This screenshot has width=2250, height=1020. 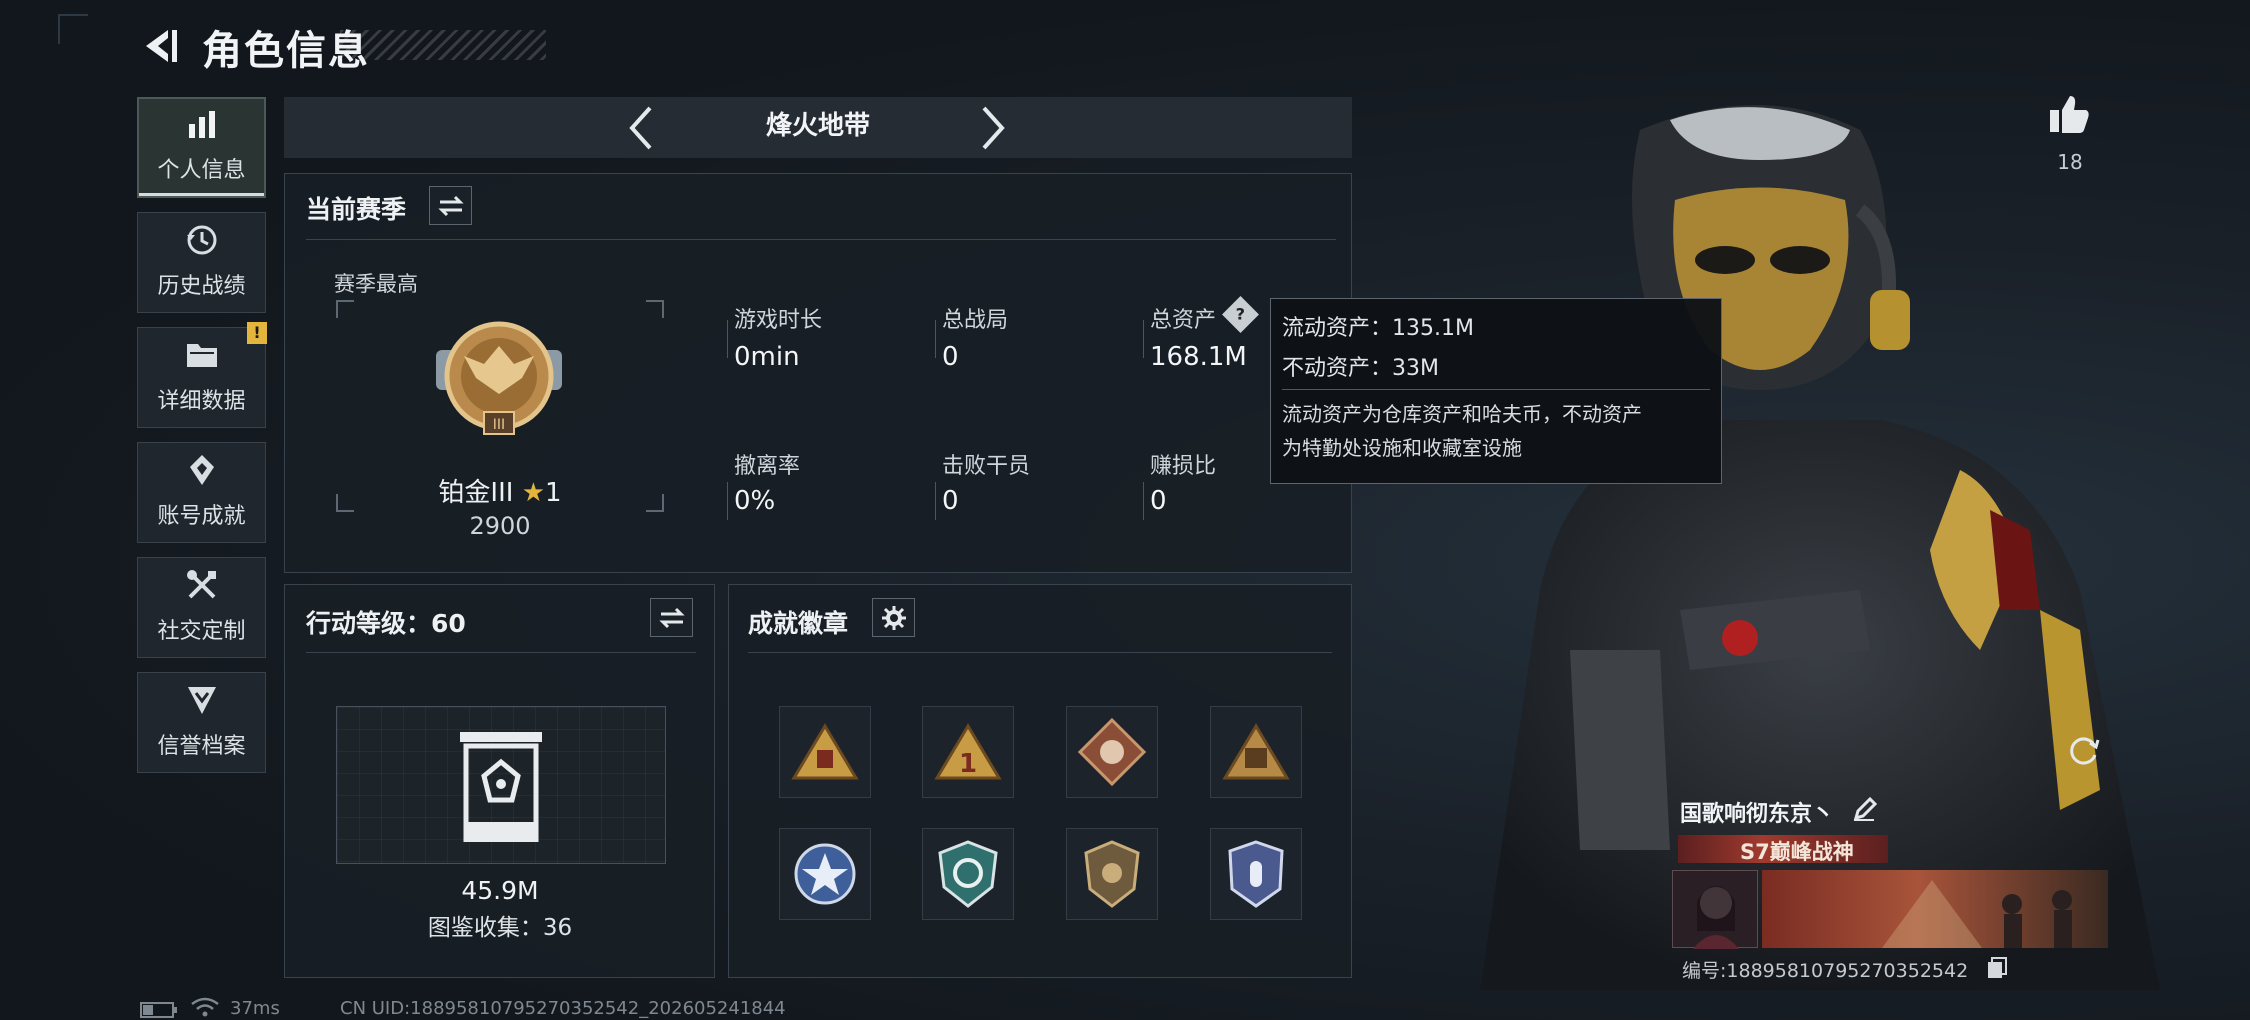 What do you see at coordinates (201, 147) in the screenshot?
I see `sidebar-item-personal-info: 个人信息` at bounding box center [201, 147].